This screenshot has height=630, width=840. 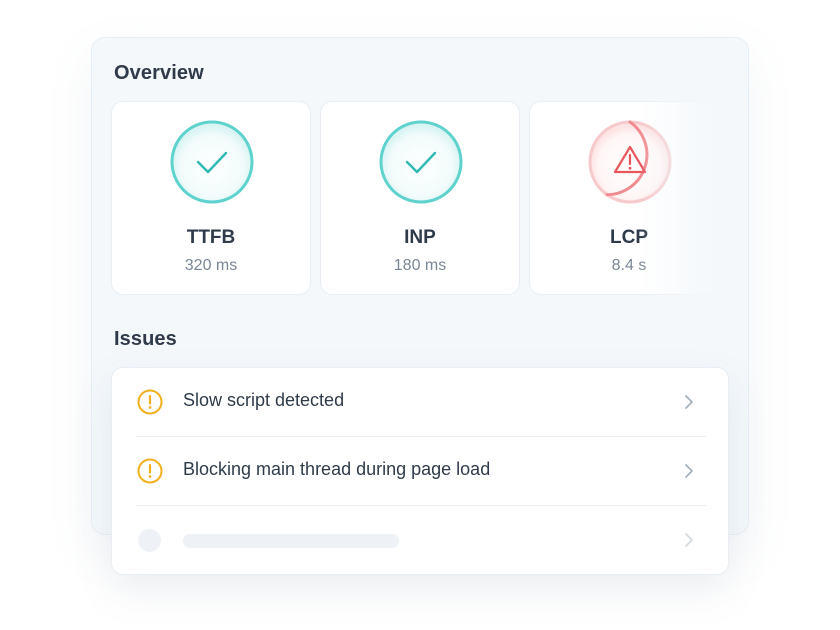 I want to click on issue-label: Slow script detected, so click(x=264, y=400).